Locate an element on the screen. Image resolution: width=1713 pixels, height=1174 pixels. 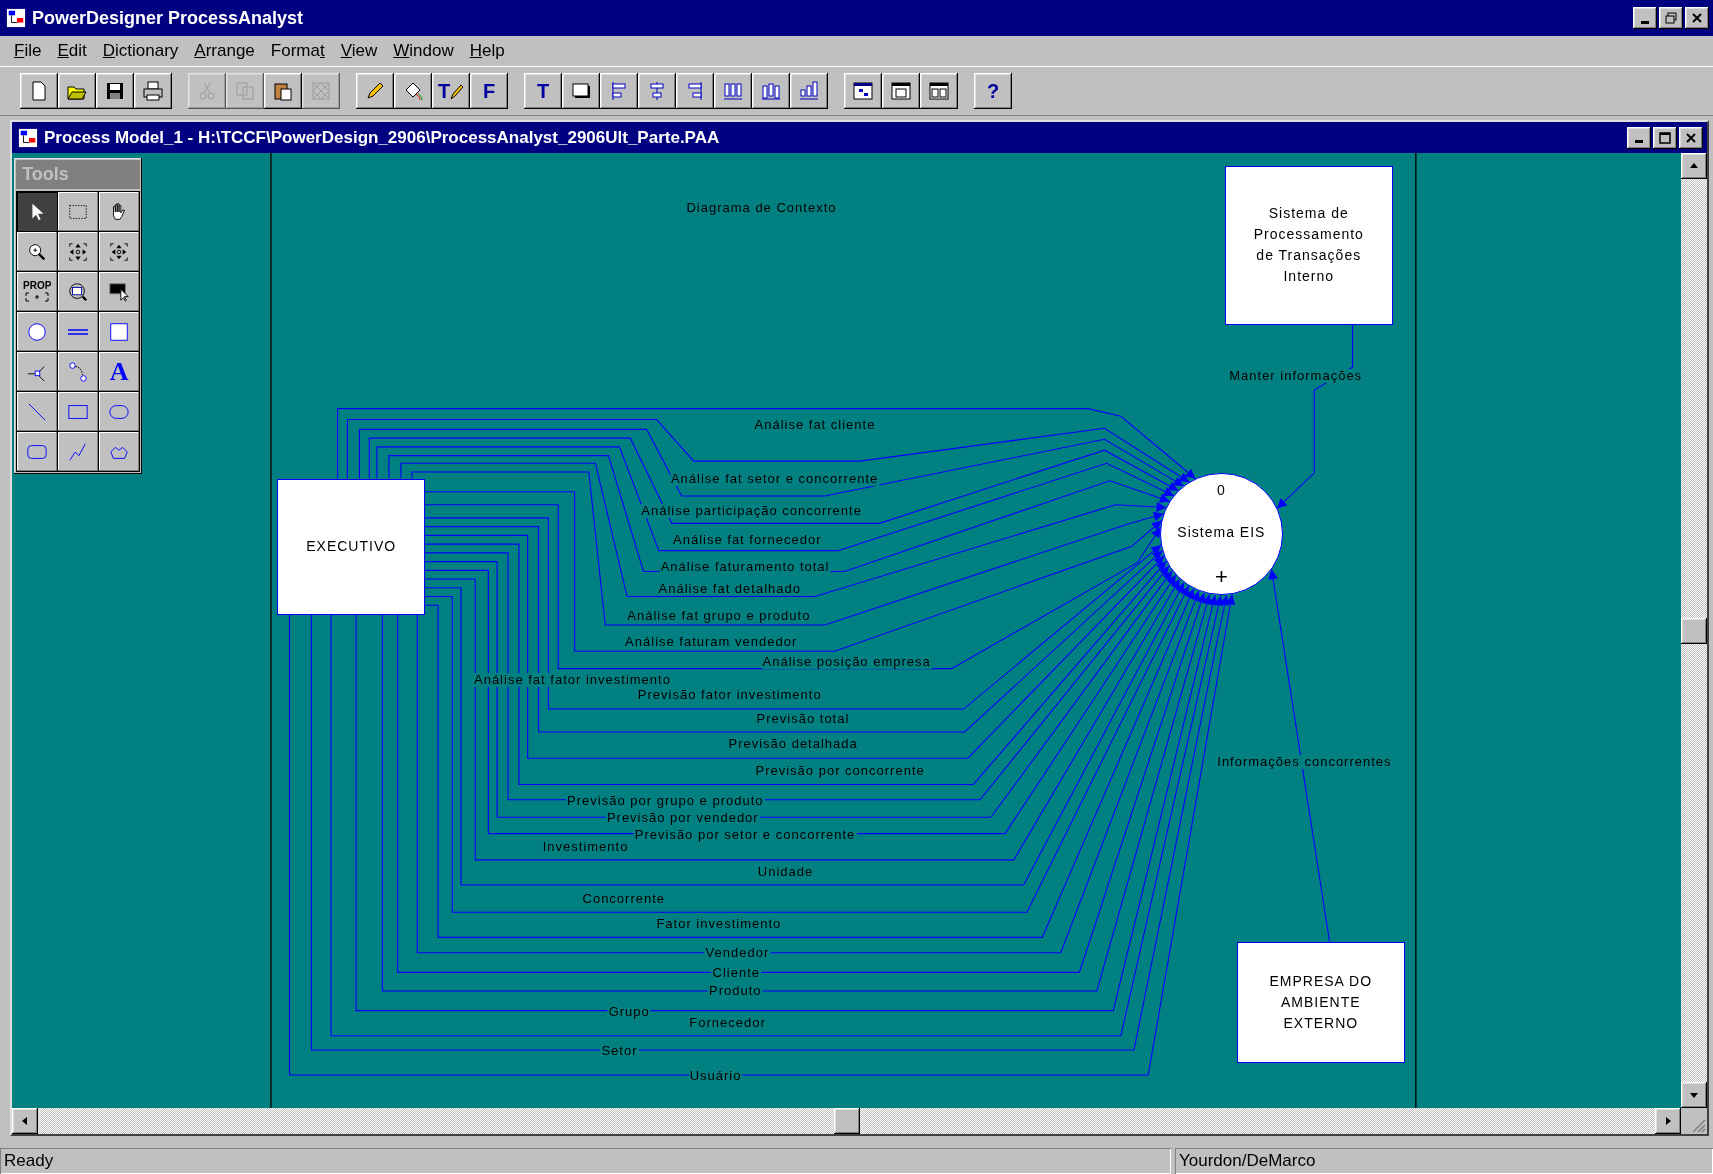
expand-tool is located at coordinates (78, 252).